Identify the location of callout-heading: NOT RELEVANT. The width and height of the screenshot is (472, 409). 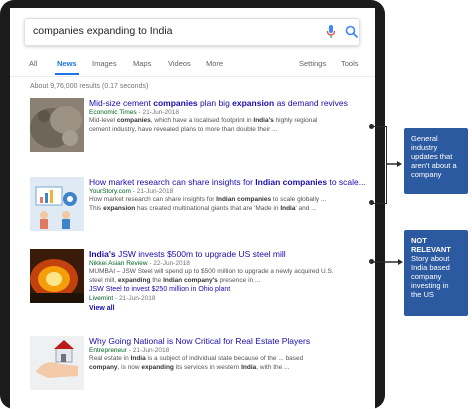
(431, 245).